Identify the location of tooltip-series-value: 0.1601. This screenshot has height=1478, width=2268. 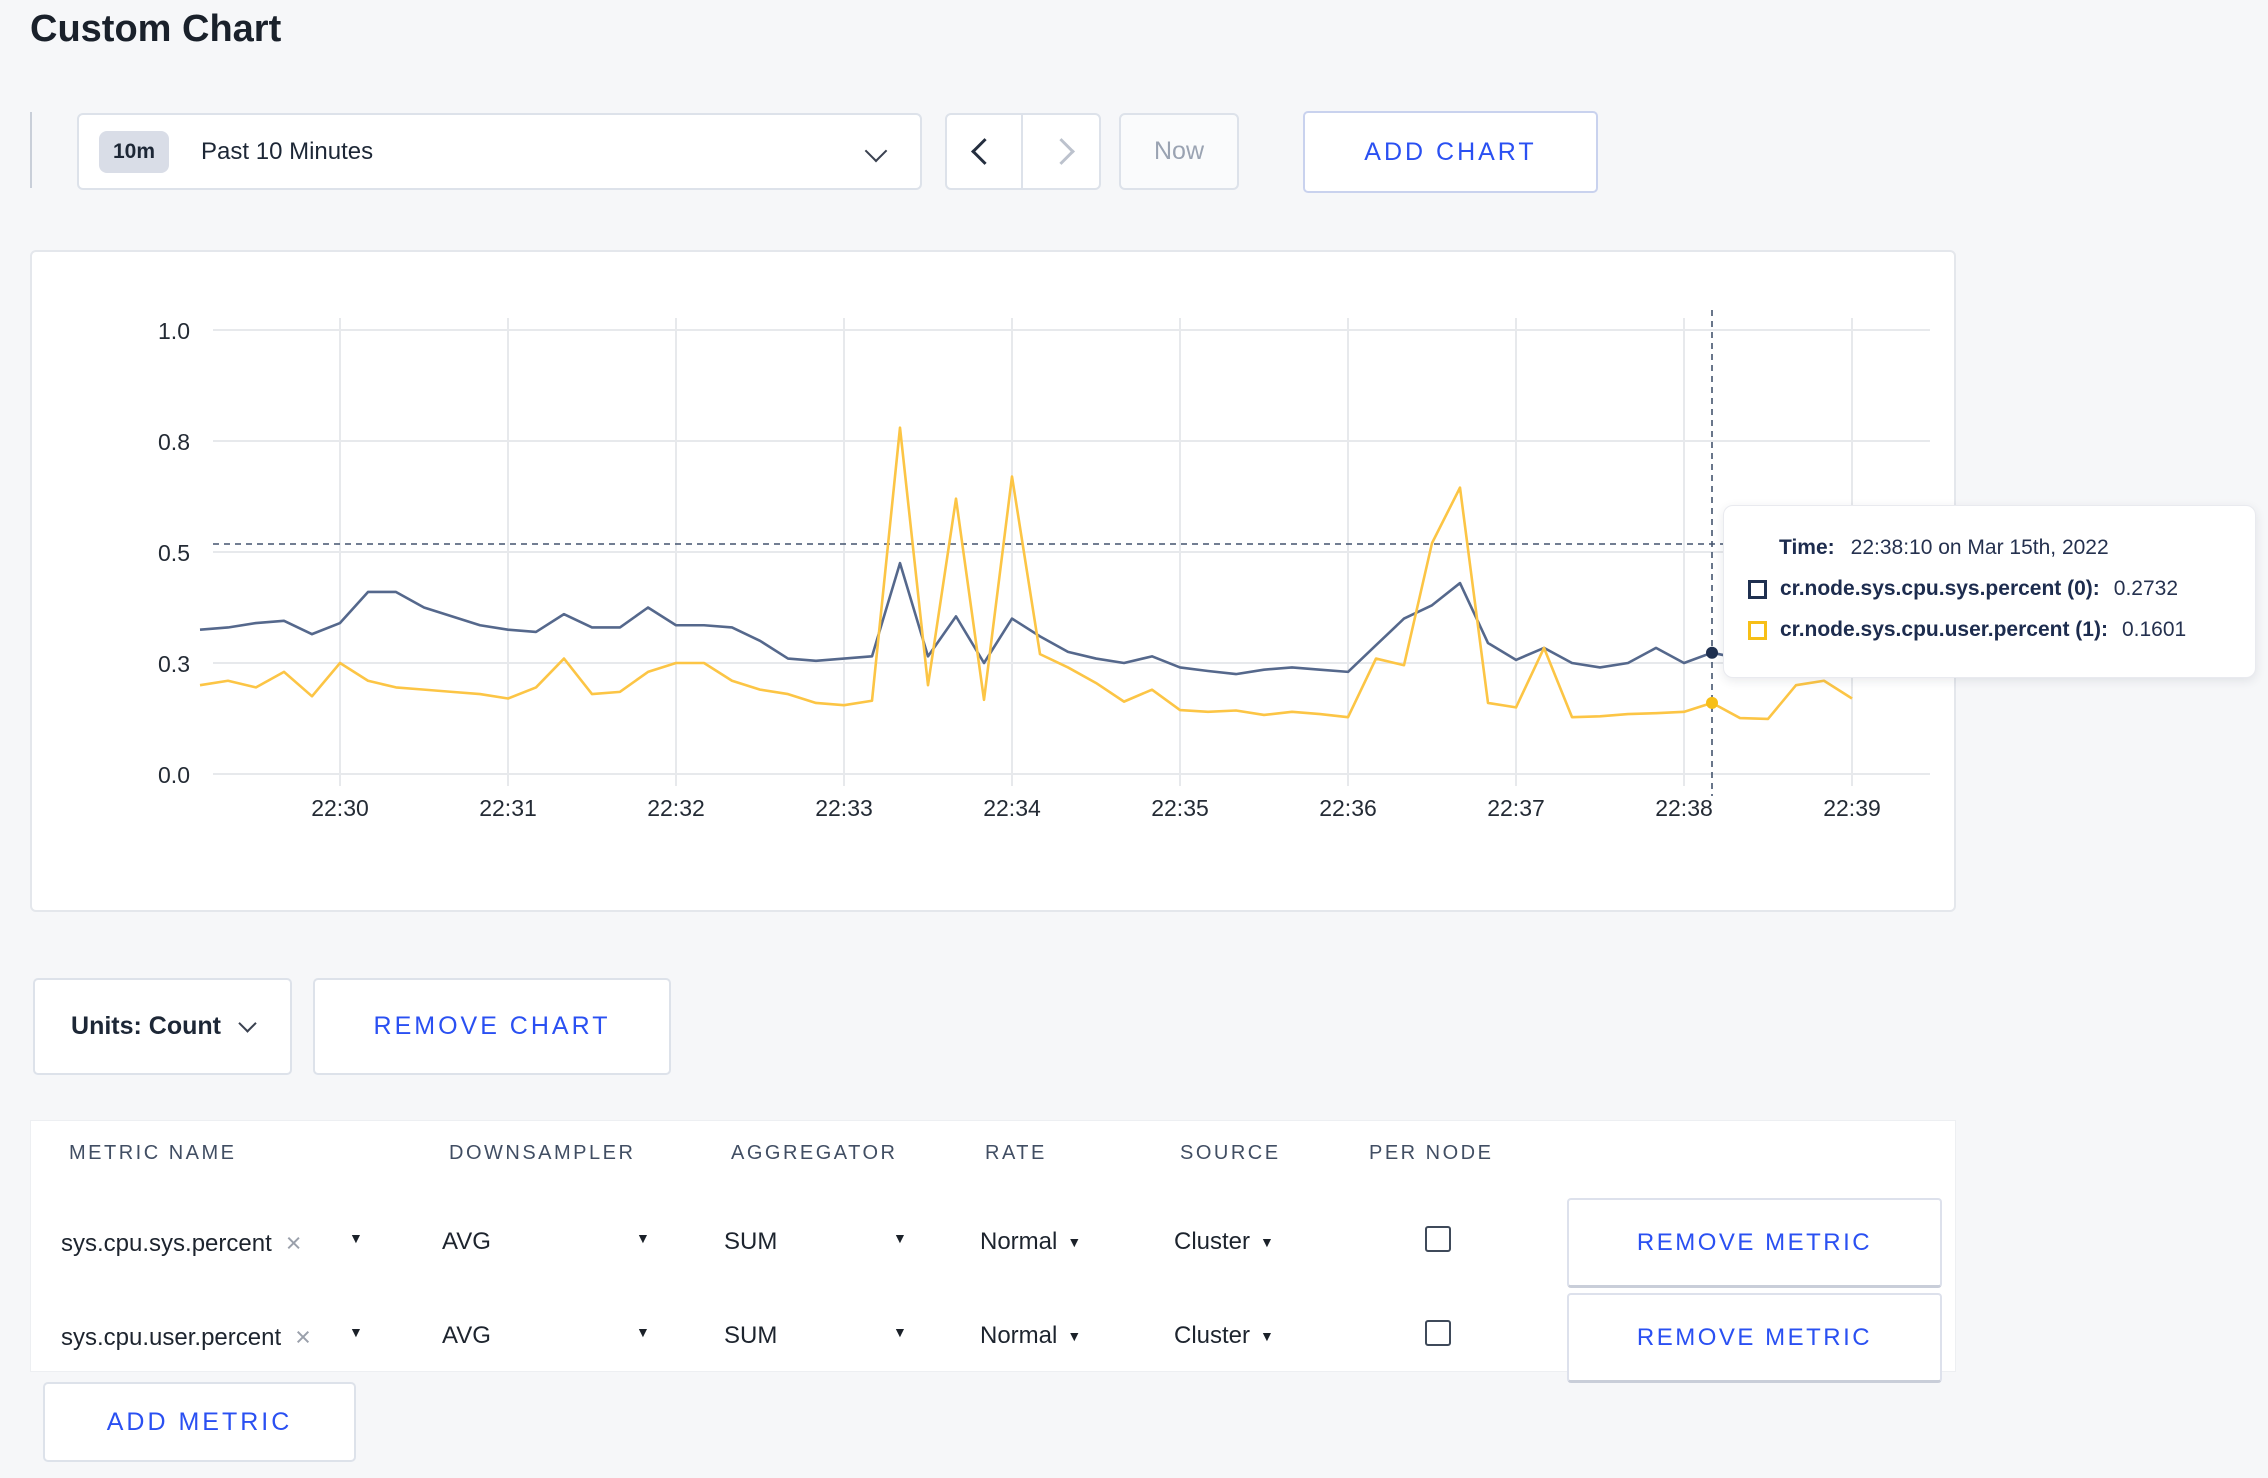
(2154, 629).